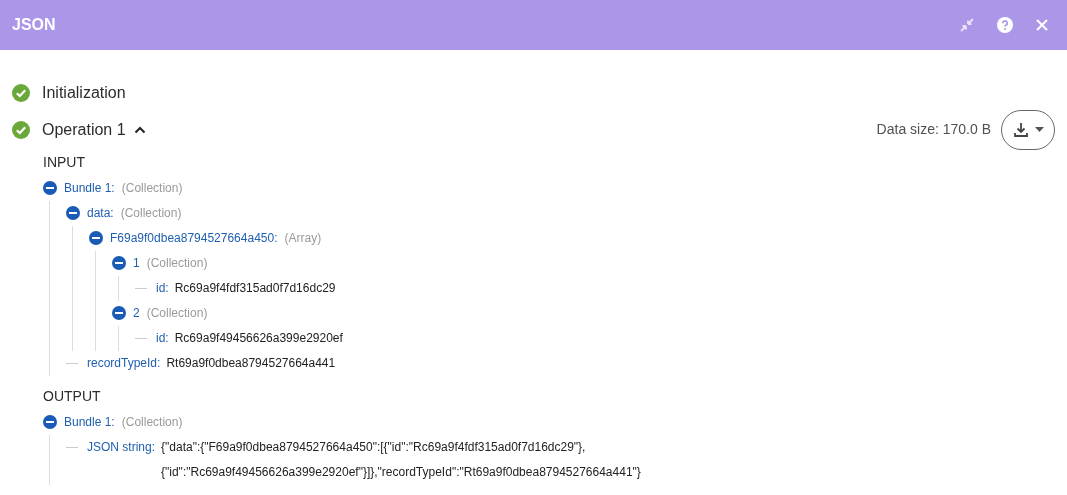 This screenshot has width=1067, height=495. What do you see at coordinates (72, 396) in the screenshot?
I see `section-heading: OUTPUT` at bounding box center [72, 396].